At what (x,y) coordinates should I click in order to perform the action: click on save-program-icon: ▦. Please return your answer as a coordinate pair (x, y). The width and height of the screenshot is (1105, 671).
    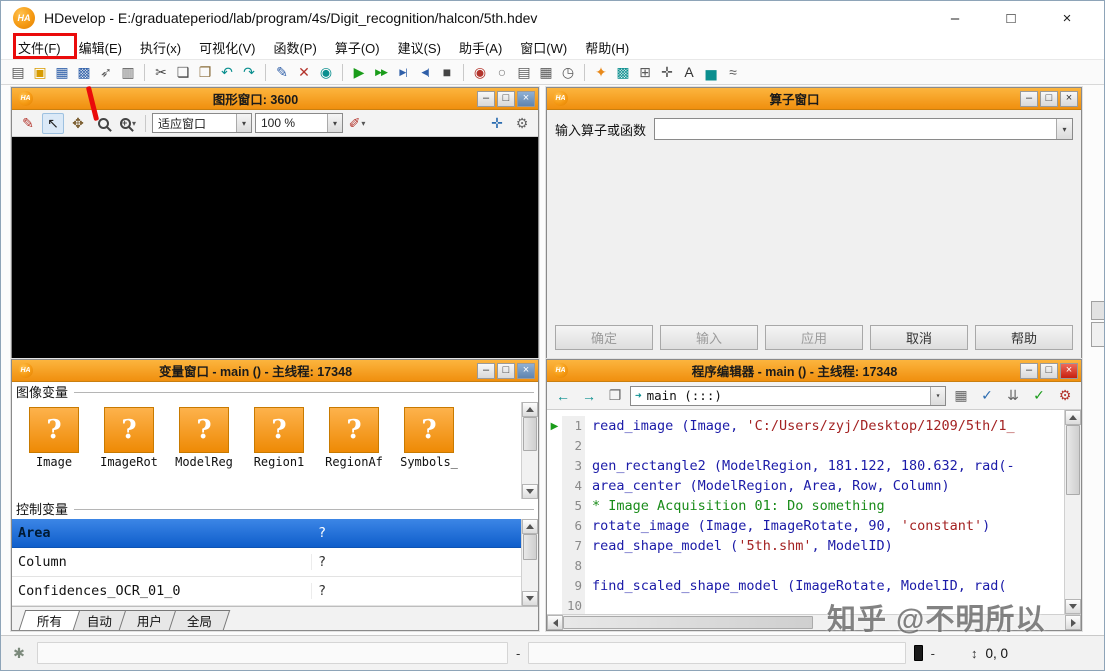
    Looking at the image, I should click on (62, 72).